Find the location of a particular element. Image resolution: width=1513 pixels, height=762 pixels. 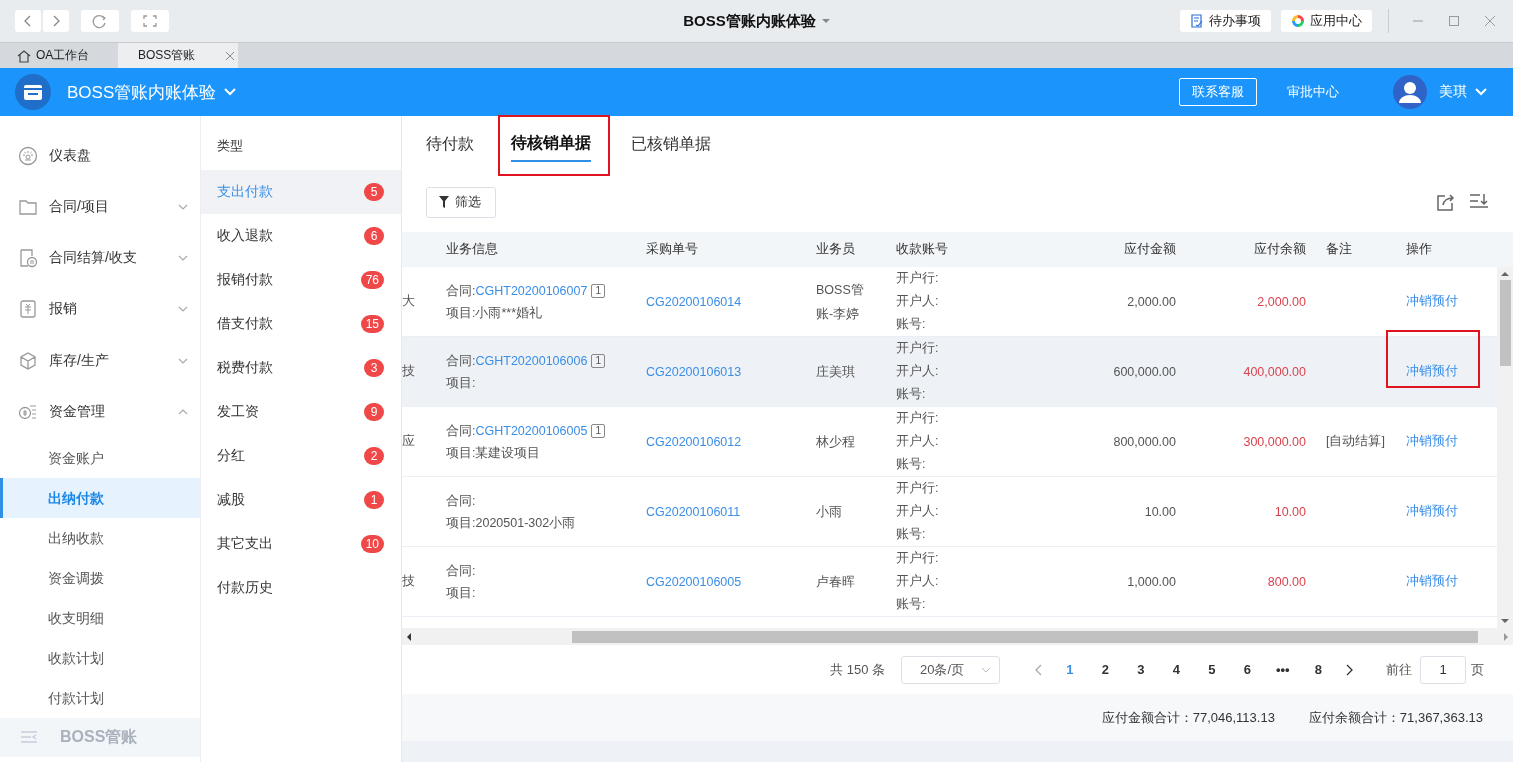

scroll-left-icon is located at coordinates (409, 636).